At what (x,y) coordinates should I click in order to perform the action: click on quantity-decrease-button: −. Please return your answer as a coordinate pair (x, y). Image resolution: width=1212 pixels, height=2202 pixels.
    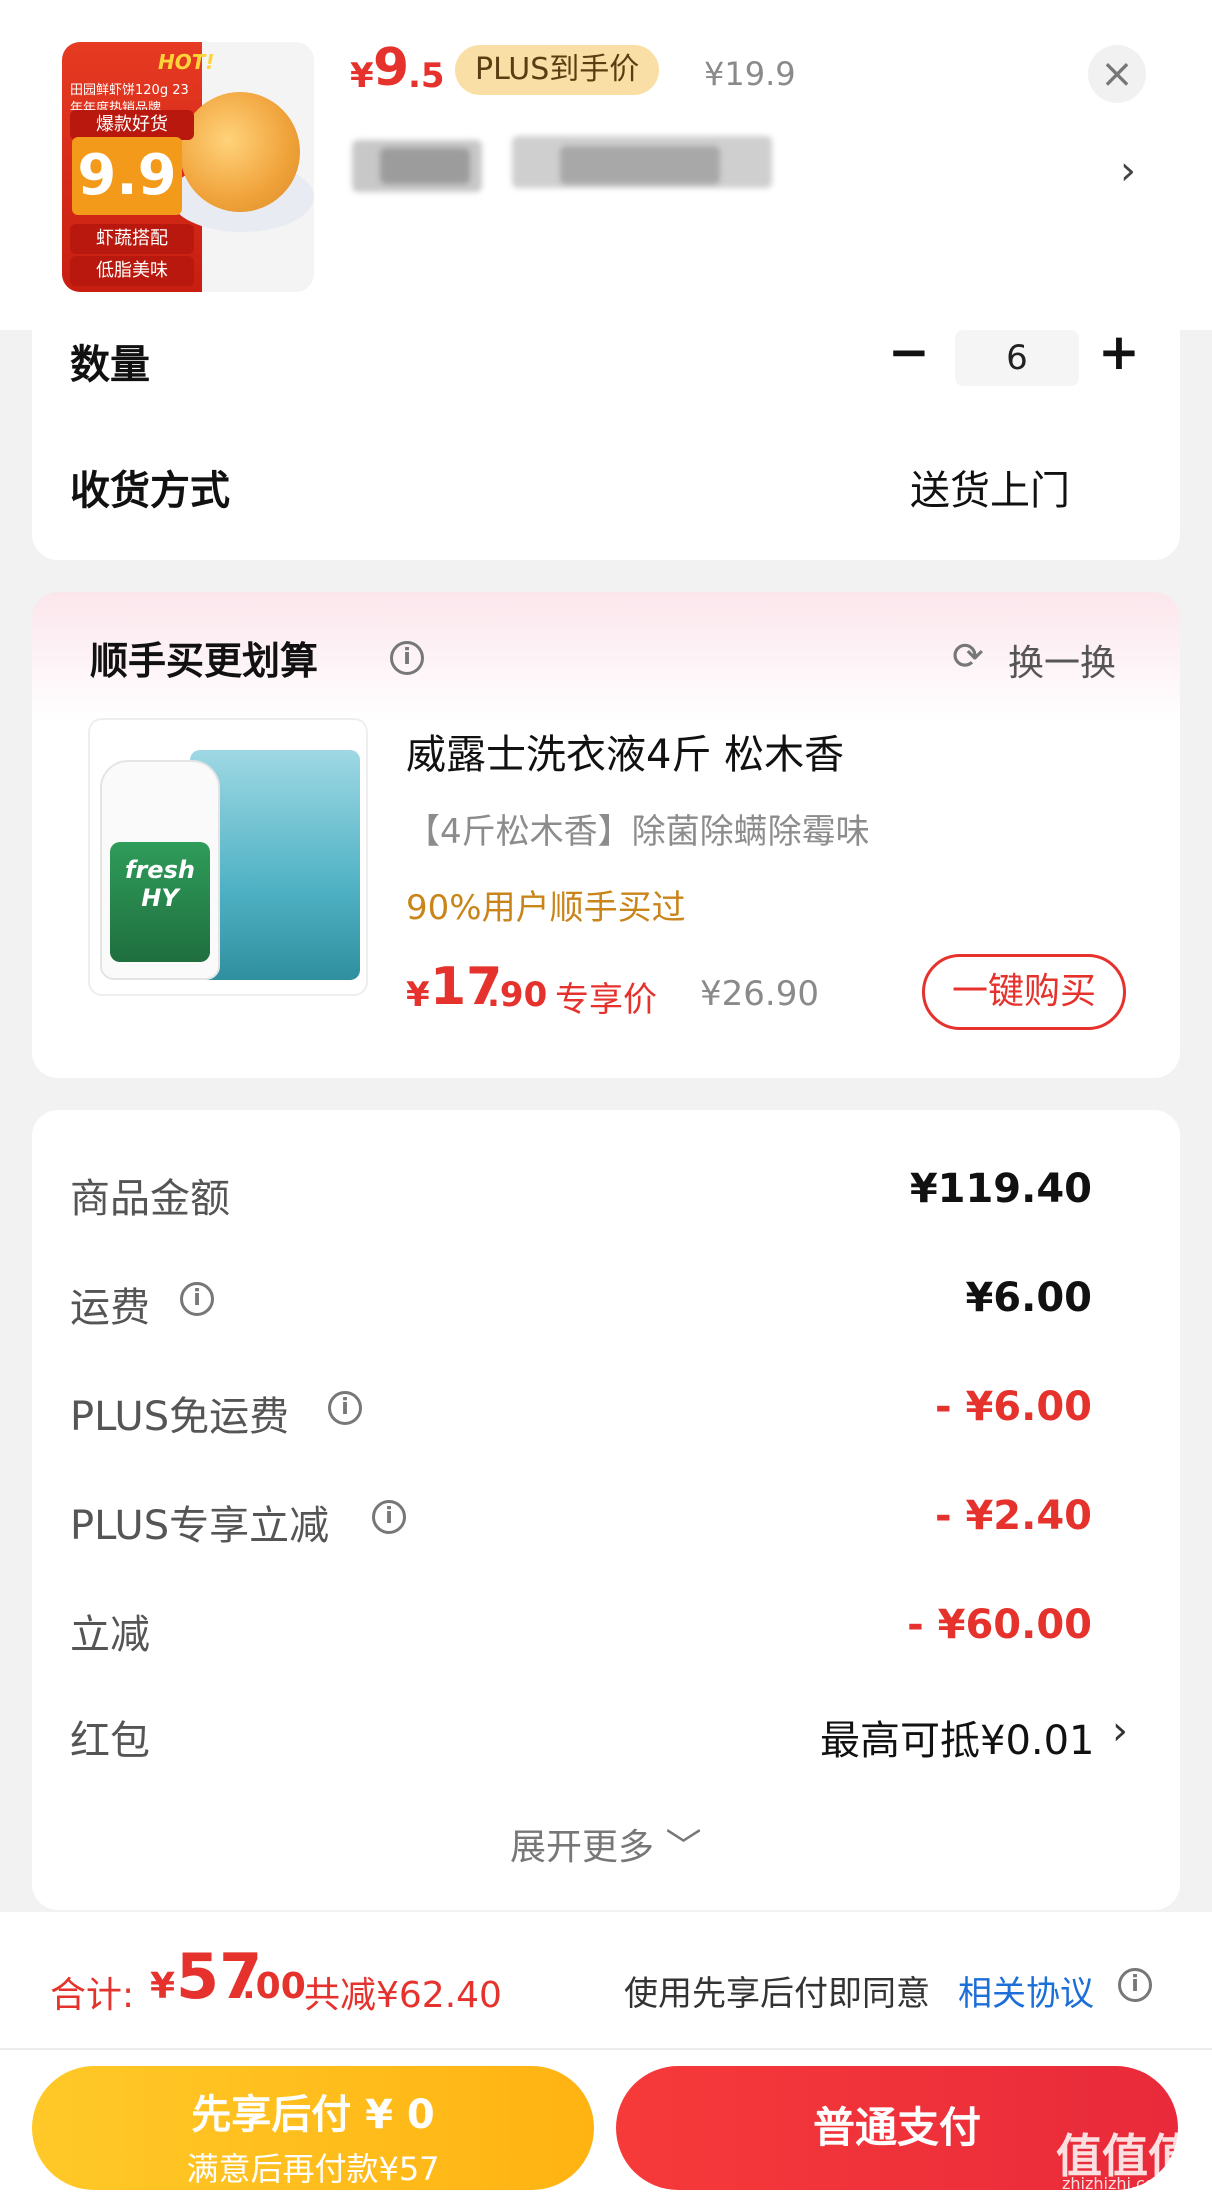
    Looking at the image, I should click on (909, 352).